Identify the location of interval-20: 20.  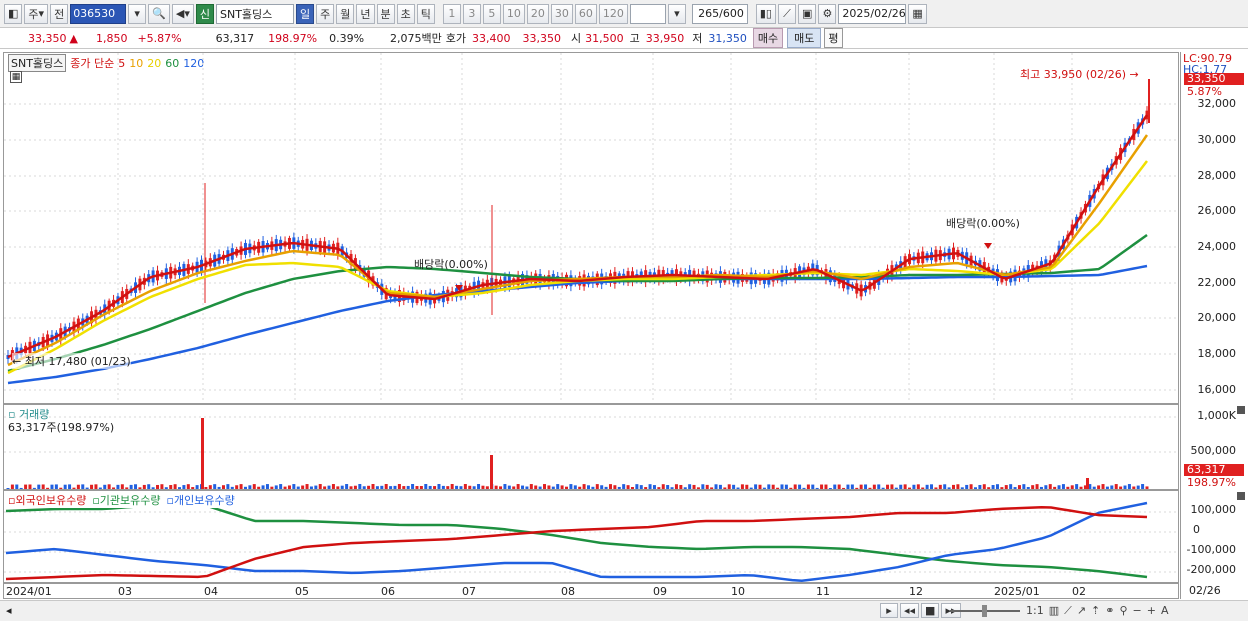
(537, 13).